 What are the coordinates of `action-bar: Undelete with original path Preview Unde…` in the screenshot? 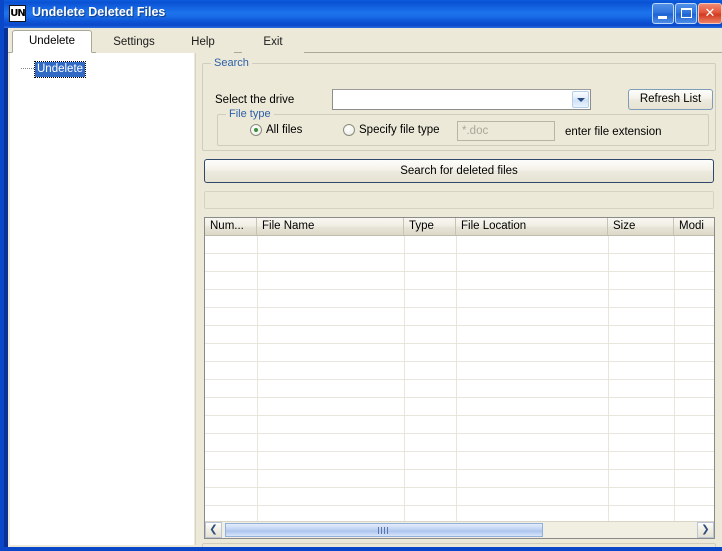 It's located at (459, 545).